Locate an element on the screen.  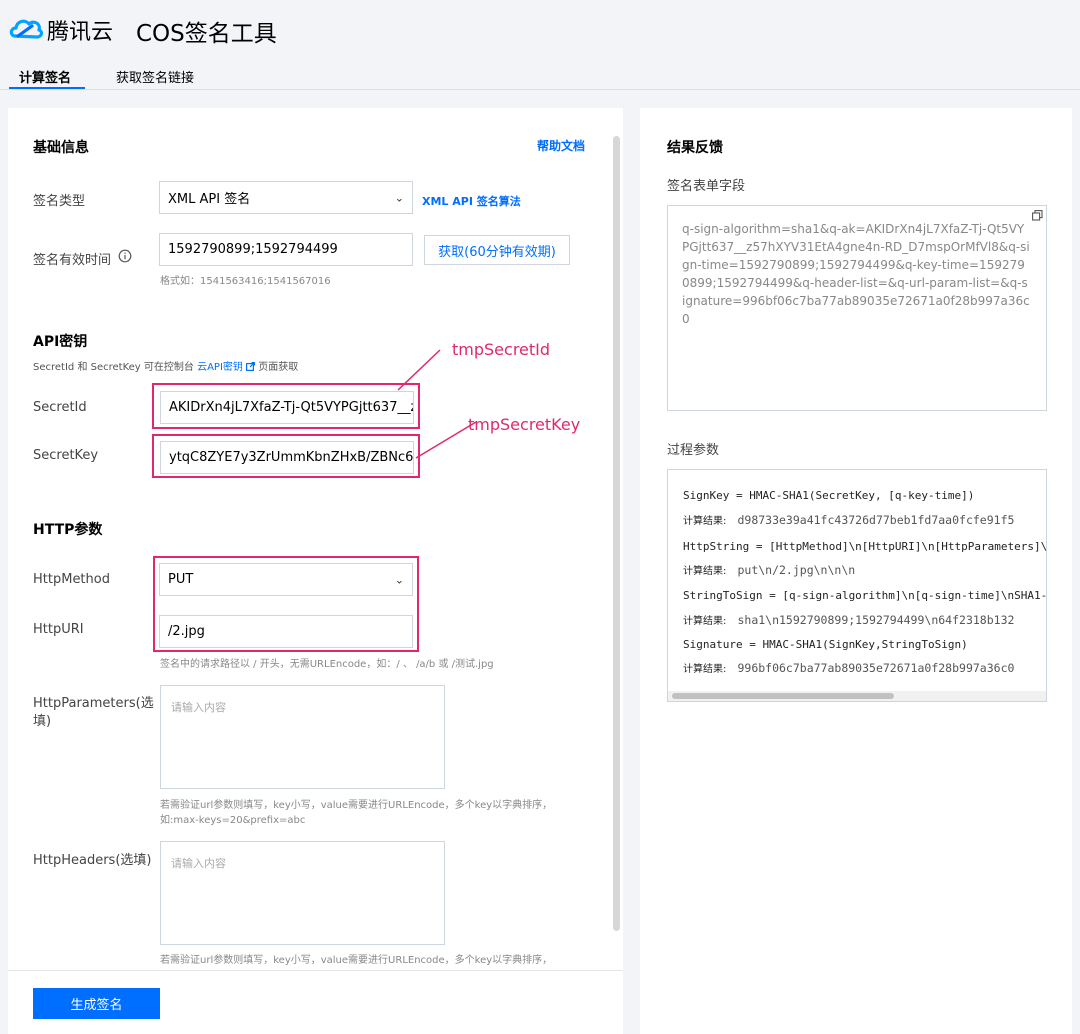
console-api-key-link: 云API密钥 is located at coordinates (220, 367).